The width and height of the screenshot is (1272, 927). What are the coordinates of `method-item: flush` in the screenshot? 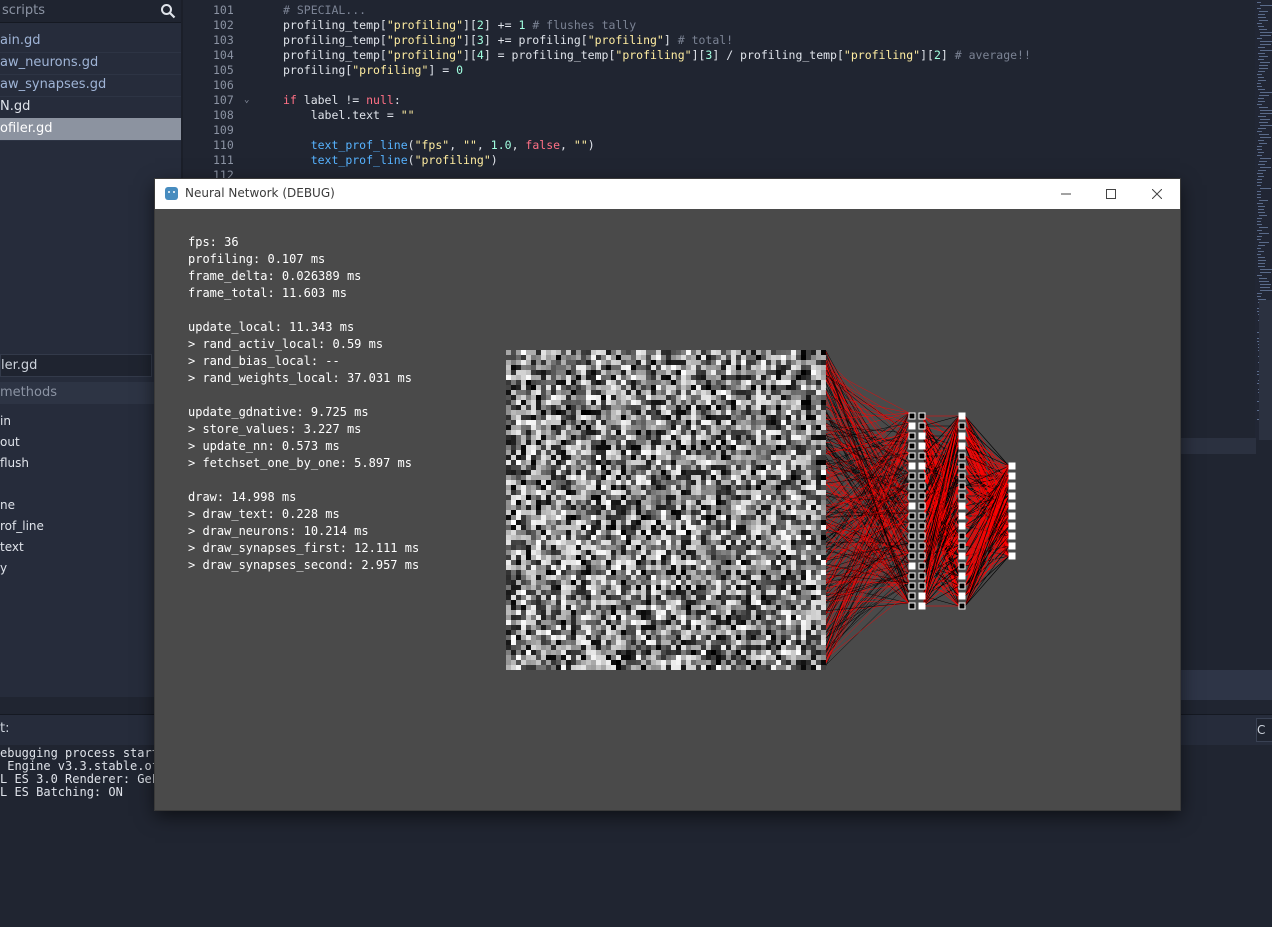 It's located at (90, 463).